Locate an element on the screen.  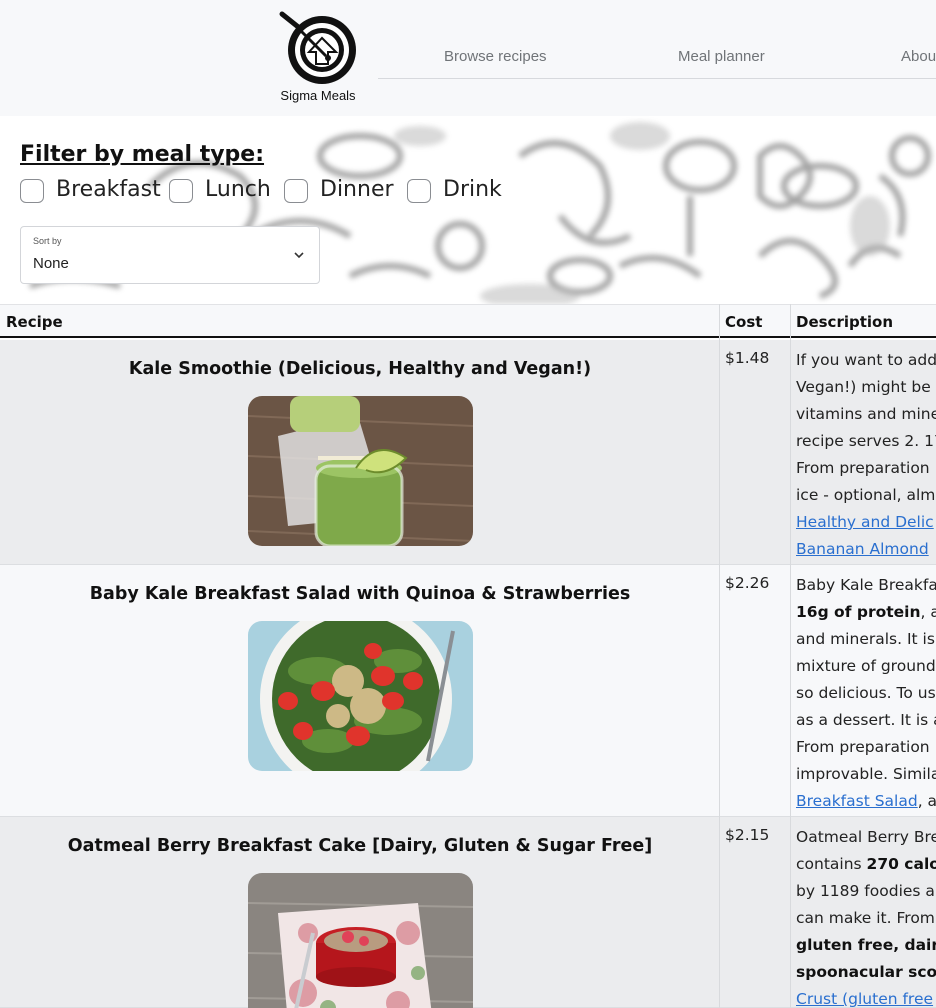
filter-drink-label: Drink is located at coordinates (472, 189).